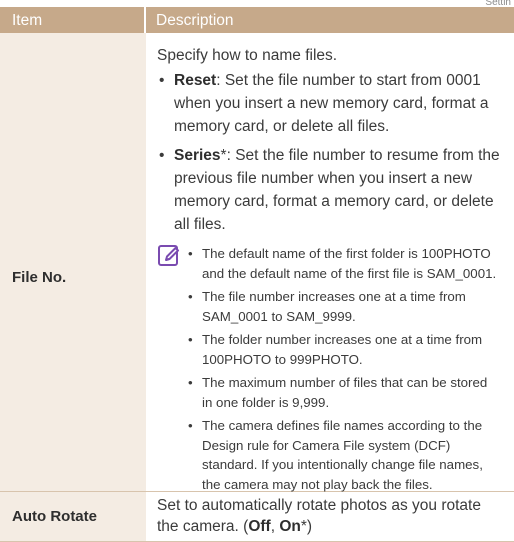 Image resolution: width=514 pixels, height=542 pixels. What do you see at coordinates (330, 20) in the screenshot?
I see `header-description: Description` at bounding box center [330, 20].